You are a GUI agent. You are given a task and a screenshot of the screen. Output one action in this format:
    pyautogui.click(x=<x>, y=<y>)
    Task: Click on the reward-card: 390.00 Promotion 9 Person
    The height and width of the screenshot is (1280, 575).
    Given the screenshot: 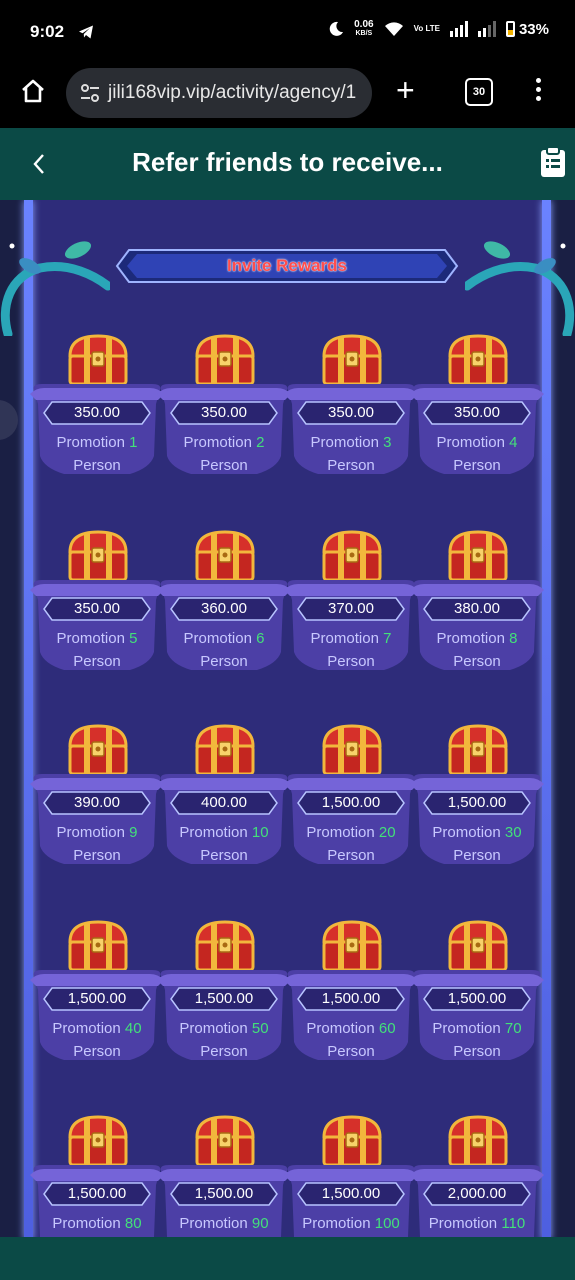 What is the action you would take?
    pyautogui.click(x=97, y=804)
    